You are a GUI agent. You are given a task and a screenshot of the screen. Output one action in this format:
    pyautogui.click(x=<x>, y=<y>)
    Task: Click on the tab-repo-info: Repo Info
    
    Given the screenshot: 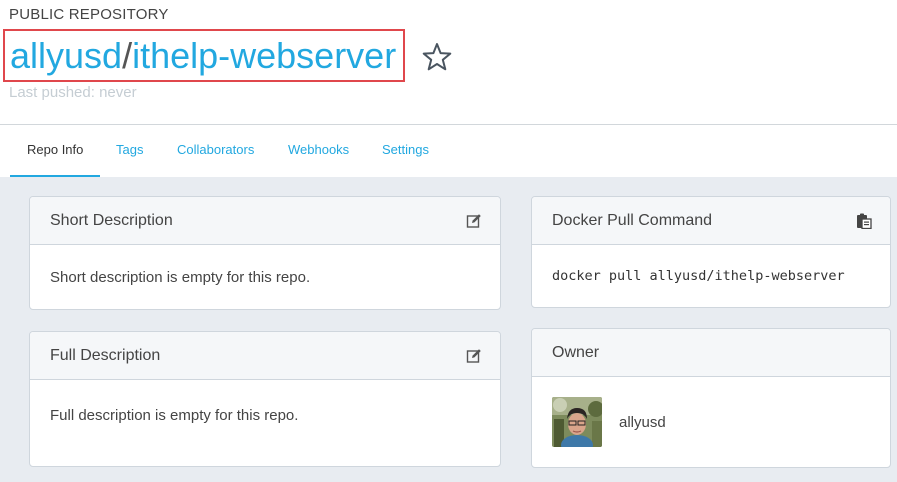 What is the action you would take?
    pyautogui.click(x=55, y=151)
    